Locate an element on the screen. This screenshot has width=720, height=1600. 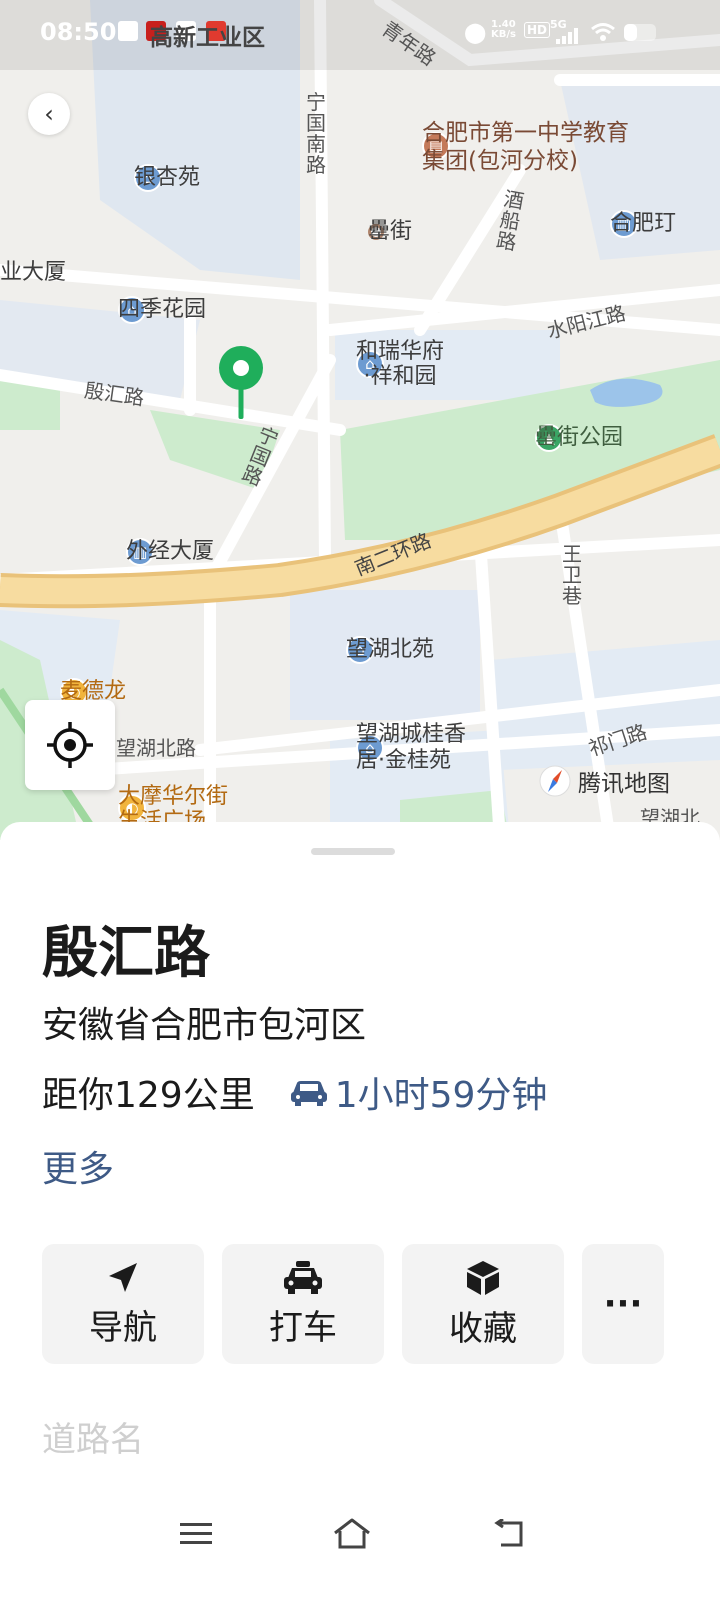
place-address: 安徽省合肥市包河区 is located at coordinates (204, 1025).